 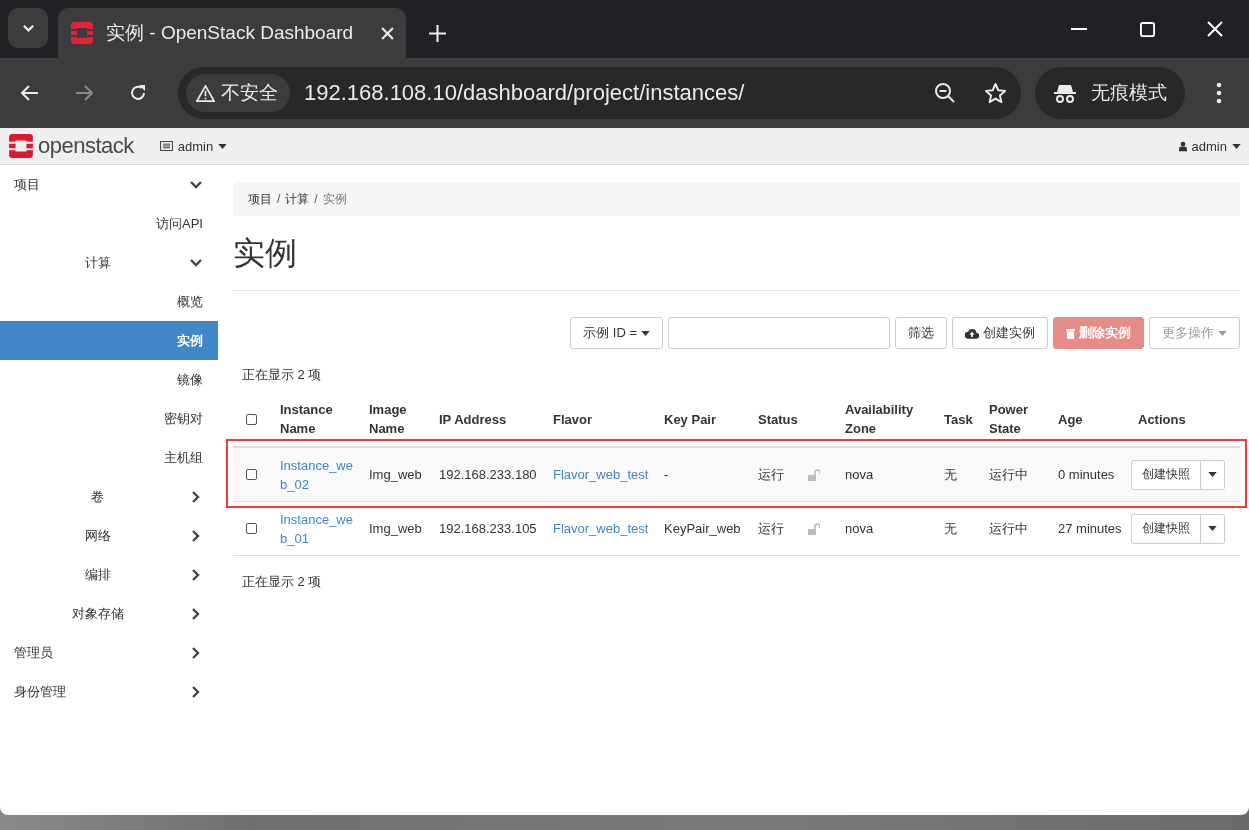 I want to click on breadcrumb-item: 项目, so click(x=260, y=199).